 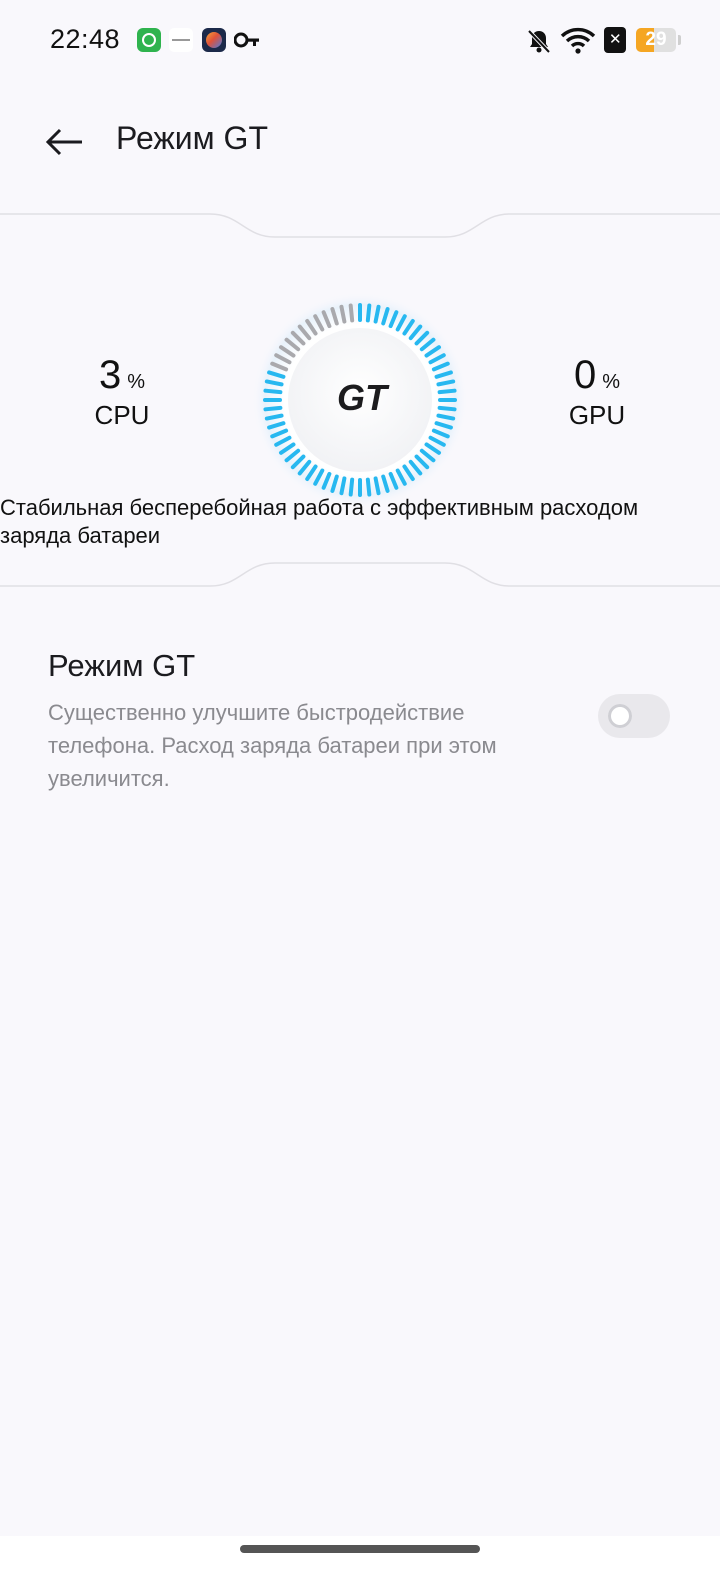 I want to click on gpu-unit: %, so click(x=611, y=382).